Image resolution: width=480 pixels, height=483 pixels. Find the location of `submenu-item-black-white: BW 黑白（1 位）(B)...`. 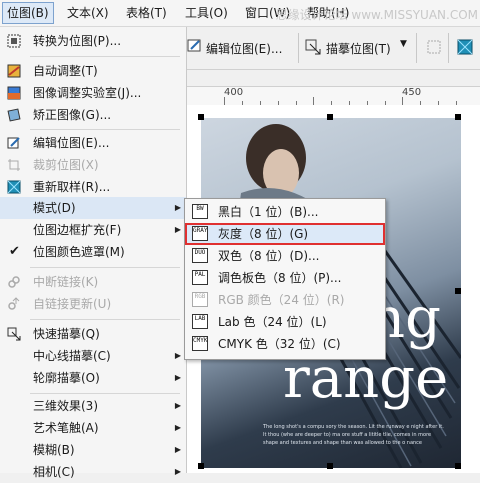

submenu-item-black-white: BW 黑白（1 位）(B)... is located at coordinates (285, 212).